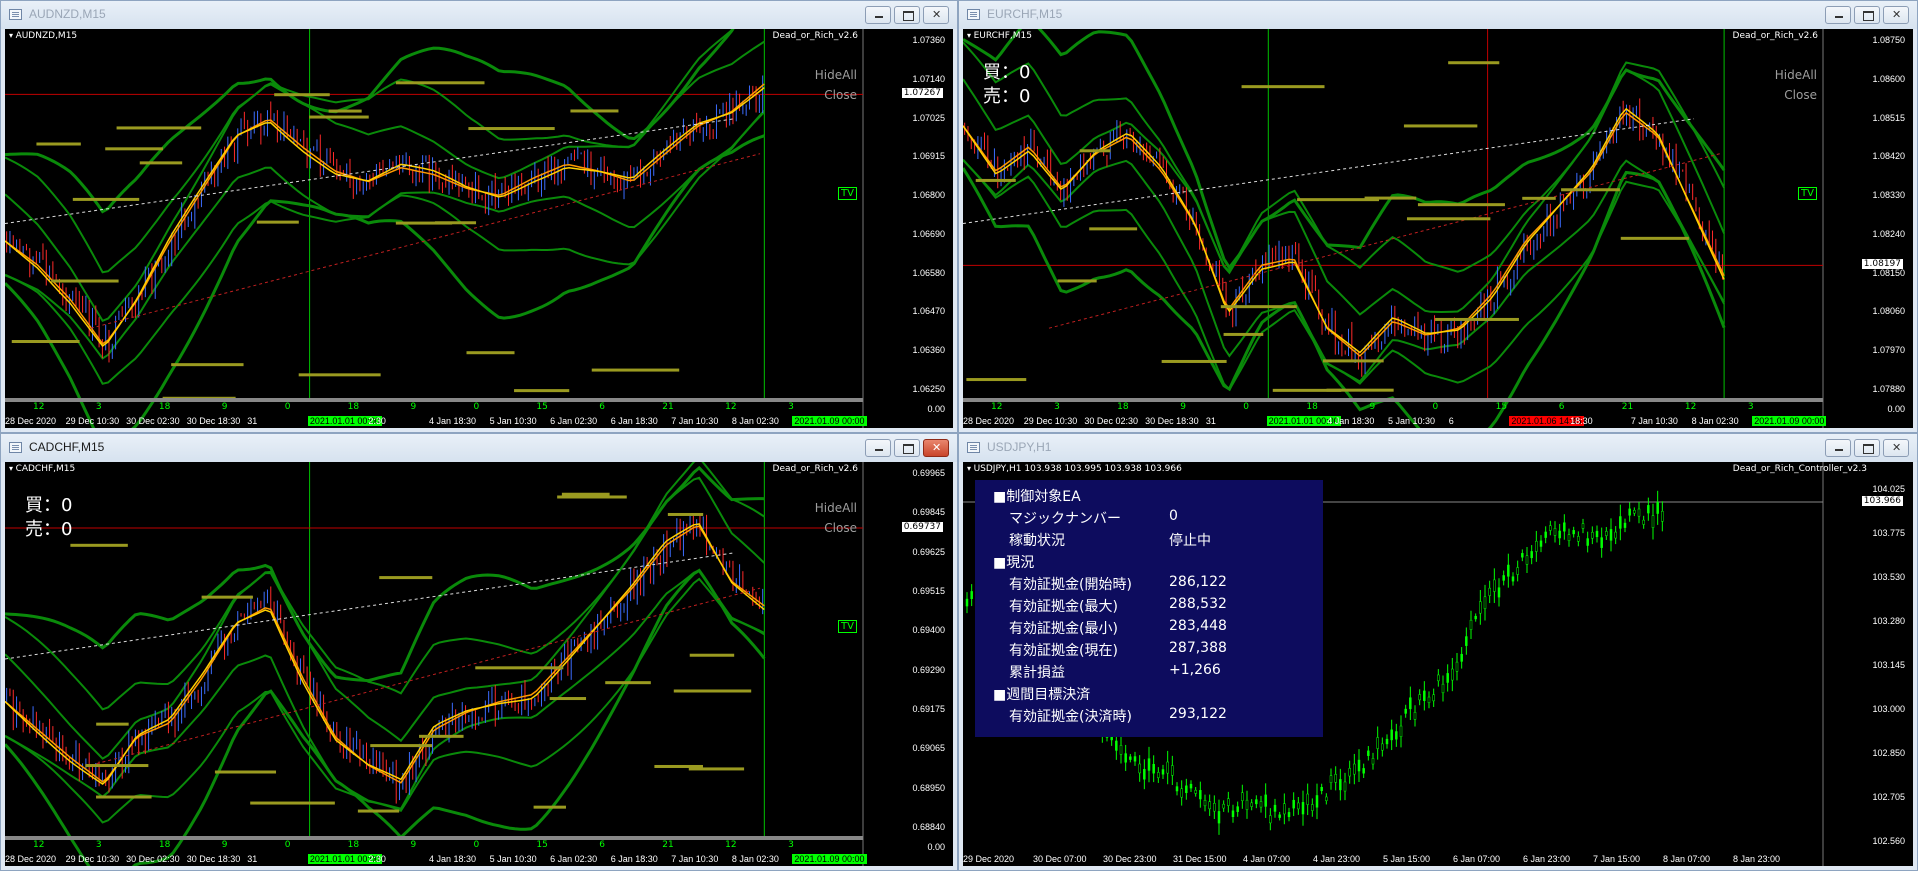 This screenshot has height=871, width=1918. What do you see at coordinates (287, 845) in the screenshot?
I see `hour-tick: 0` at bounding box center [287, 845].